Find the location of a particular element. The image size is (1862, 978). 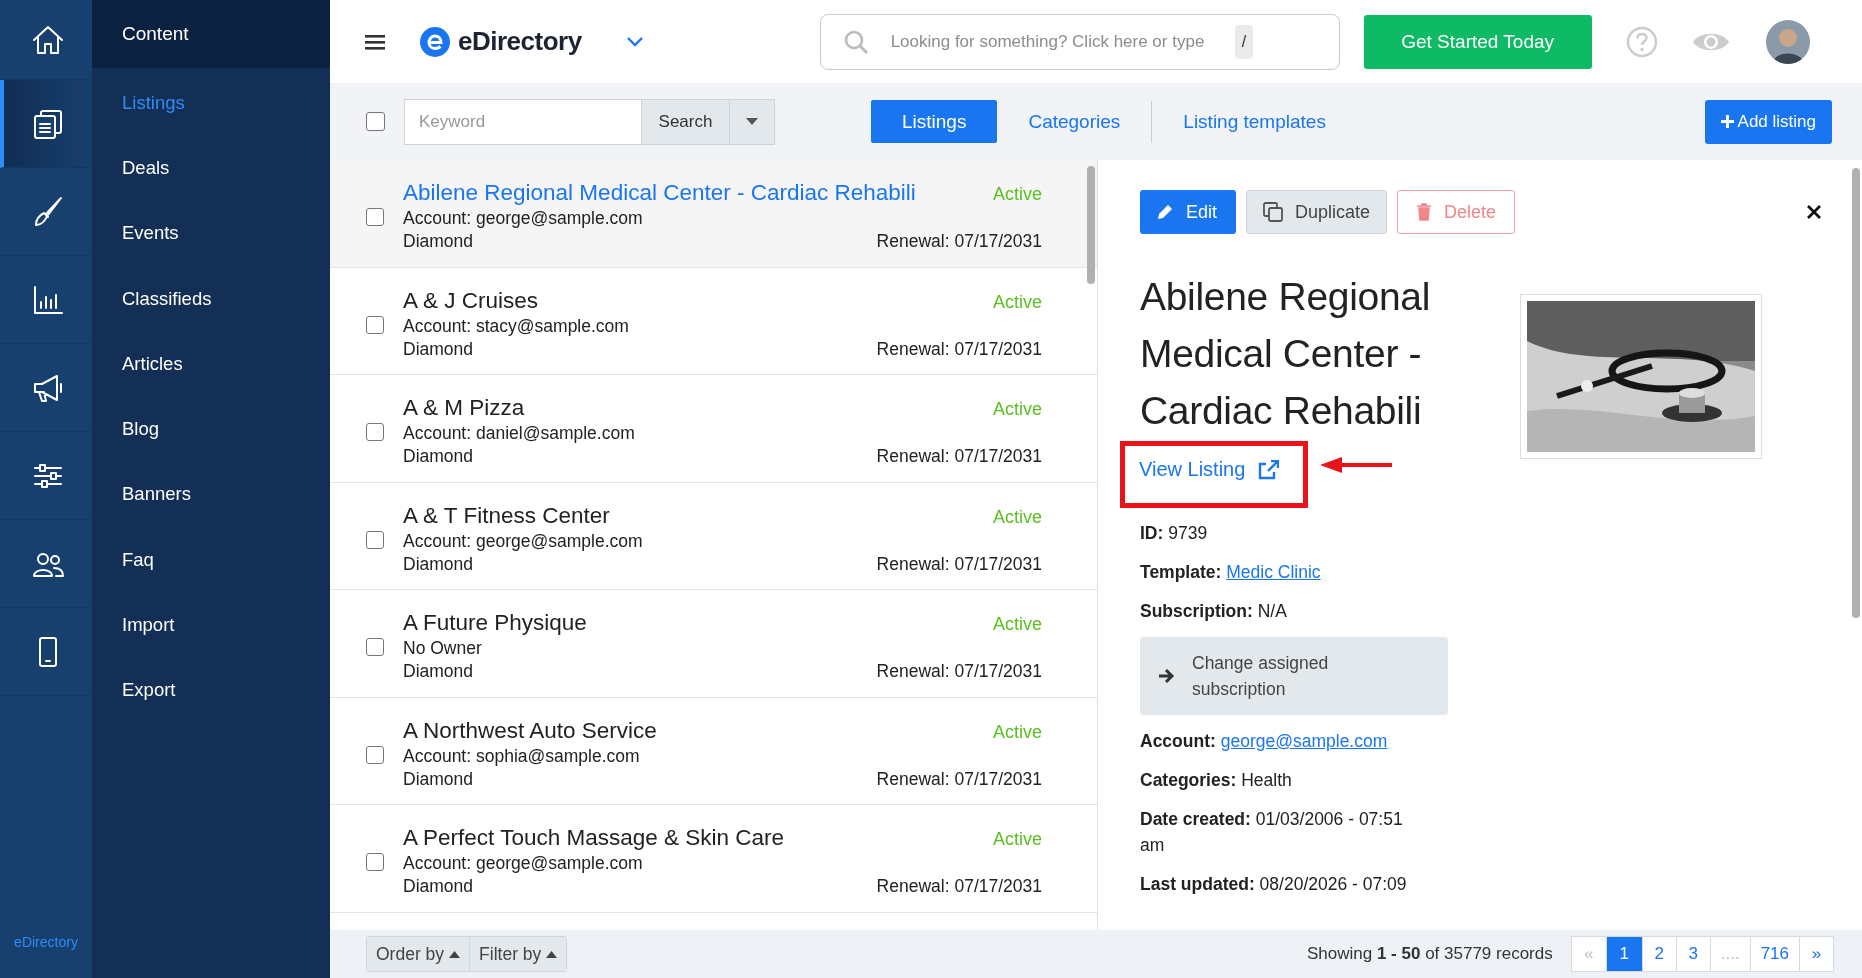

section-title: Content is located at coordinates (211, 34).